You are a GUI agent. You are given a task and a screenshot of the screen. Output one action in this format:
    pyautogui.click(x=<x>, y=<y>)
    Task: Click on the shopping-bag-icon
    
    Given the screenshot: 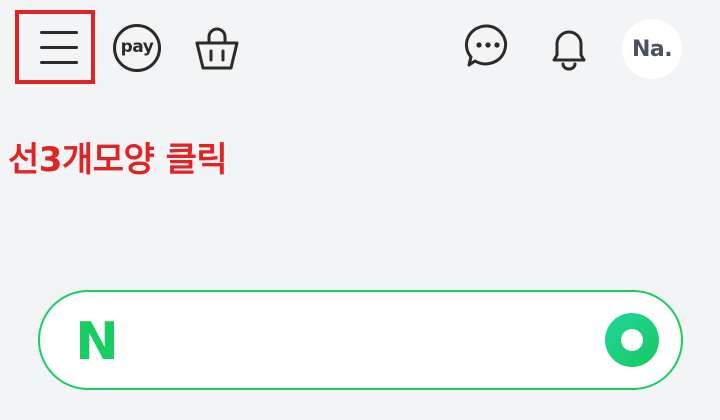 What is the action you would take?
    pyautogui.click(x=217, y=47)
    